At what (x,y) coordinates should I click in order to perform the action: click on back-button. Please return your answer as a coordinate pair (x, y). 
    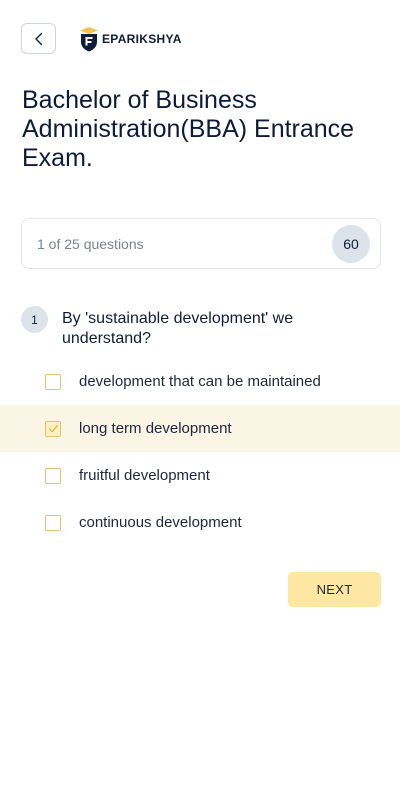
    Looking at the image, I should click on (38, 38).